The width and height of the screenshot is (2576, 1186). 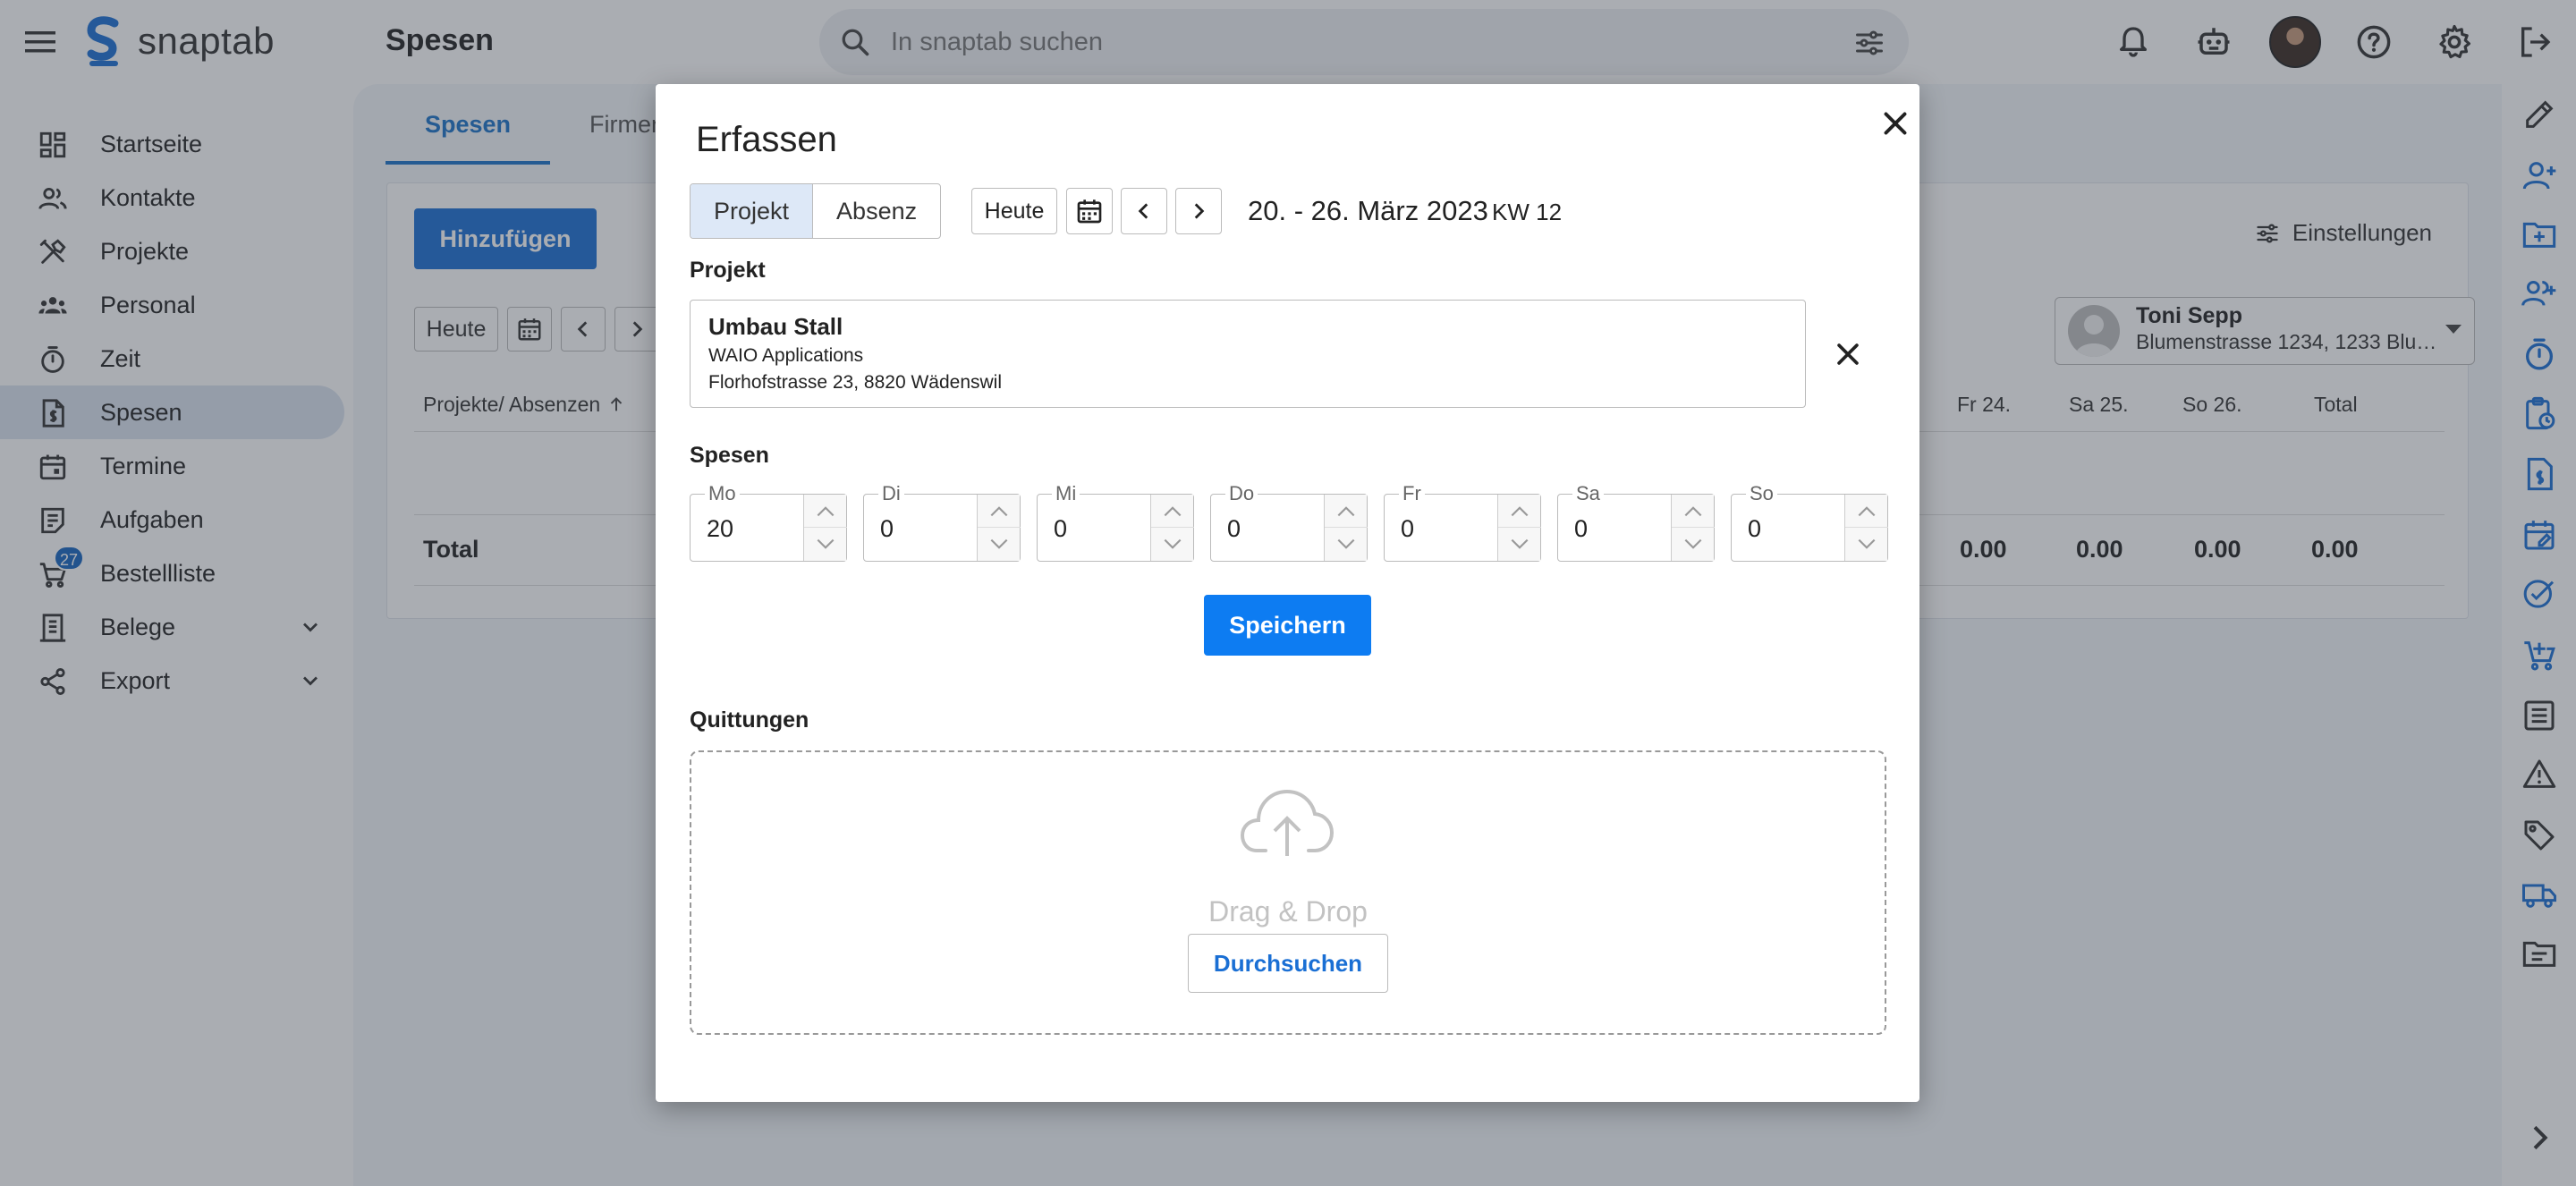 What do you see at coordinates (1895, 123) in the screenshot?
I see `close-icon` at bounding box center [1895, 123].